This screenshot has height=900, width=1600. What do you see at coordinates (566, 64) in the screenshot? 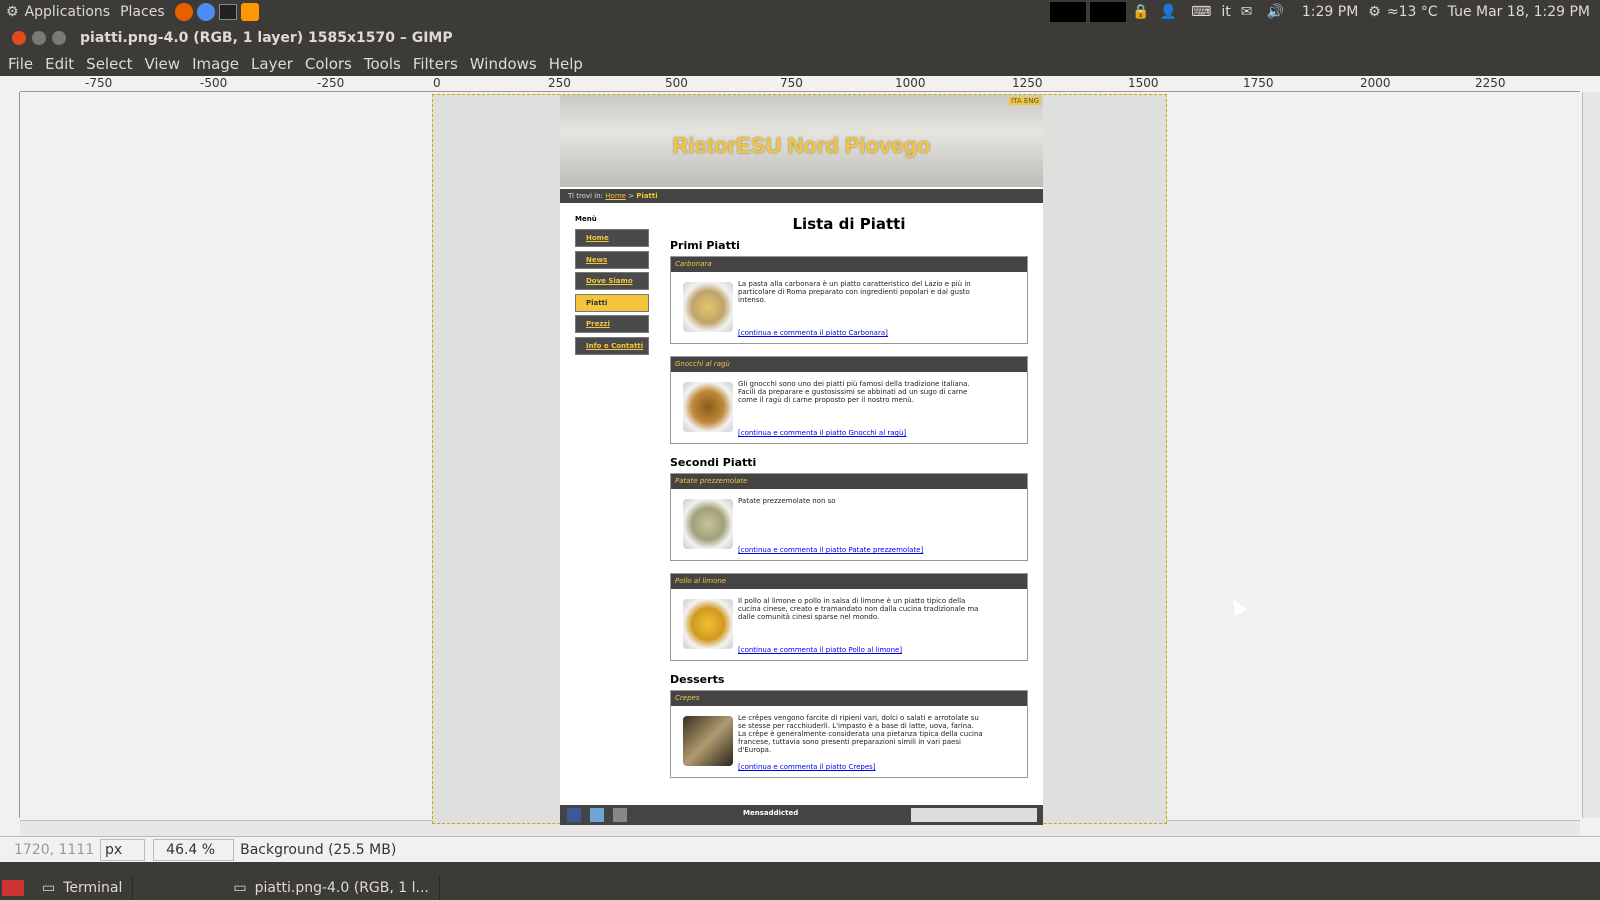
I see `menu-help: Help` at bounding box center [566, 64].